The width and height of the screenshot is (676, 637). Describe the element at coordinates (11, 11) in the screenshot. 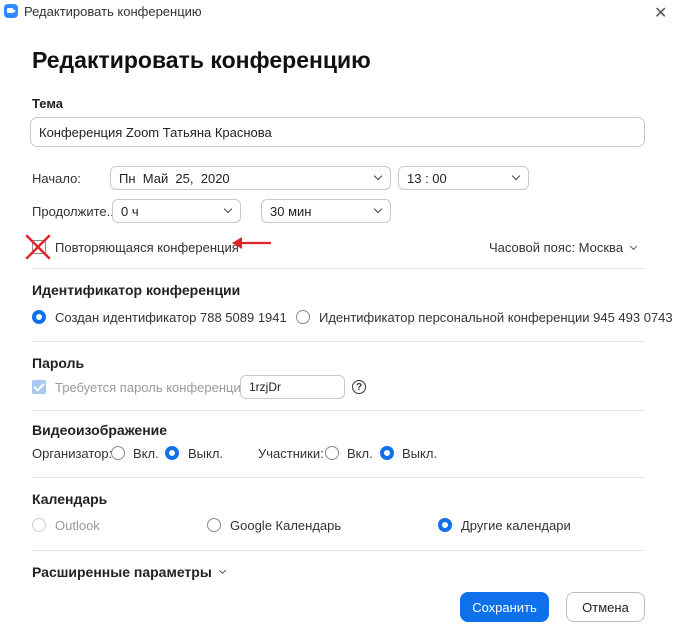

I see `zoom-logo-icon` at that location.